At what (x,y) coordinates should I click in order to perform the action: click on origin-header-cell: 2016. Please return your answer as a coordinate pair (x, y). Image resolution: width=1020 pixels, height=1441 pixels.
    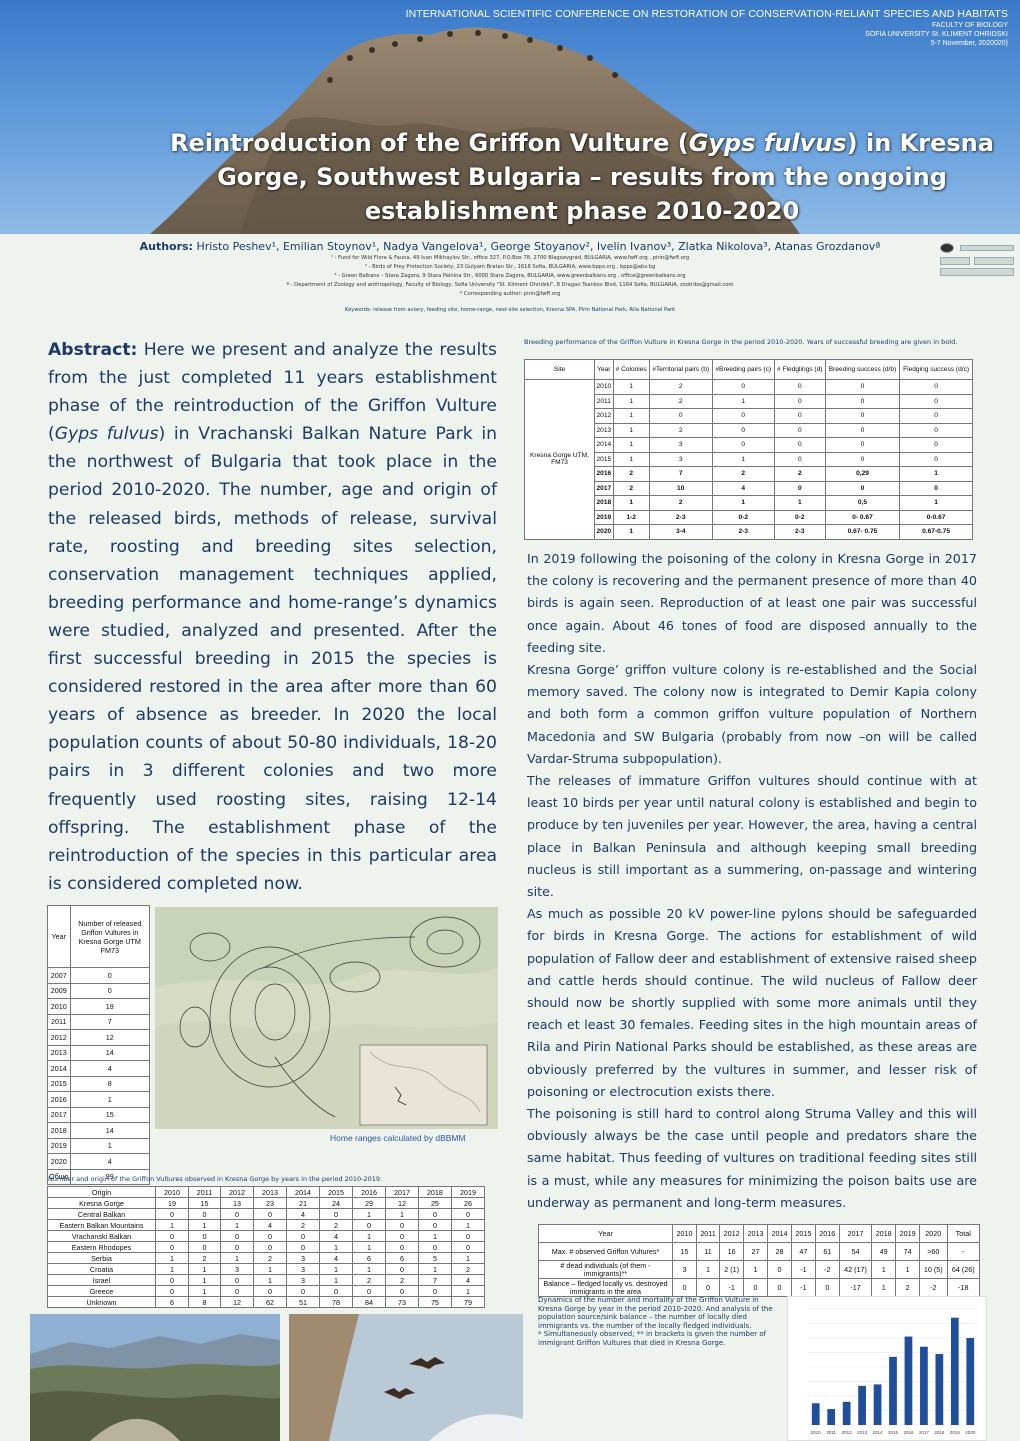
    Looking at the image, I should click on (368, 1192).